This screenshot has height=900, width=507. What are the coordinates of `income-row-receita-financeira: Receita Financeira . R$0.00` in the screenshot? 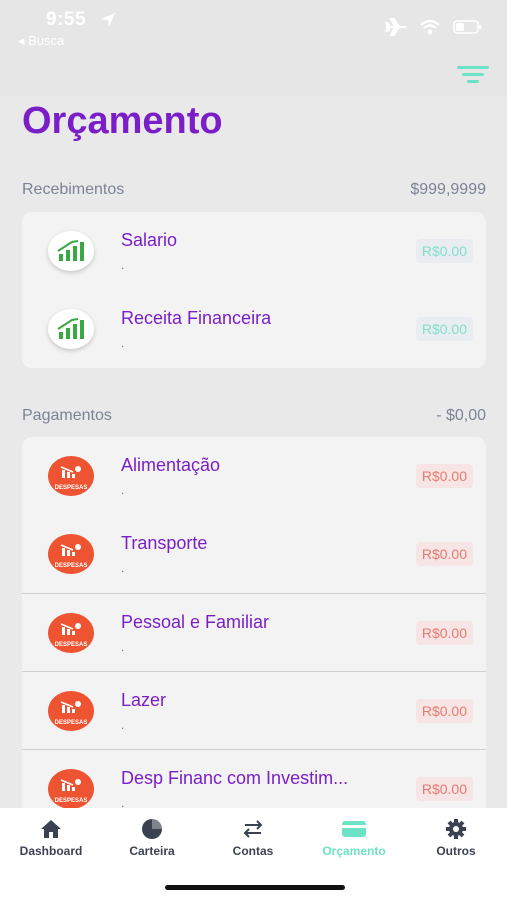 It's located at (254, 329).